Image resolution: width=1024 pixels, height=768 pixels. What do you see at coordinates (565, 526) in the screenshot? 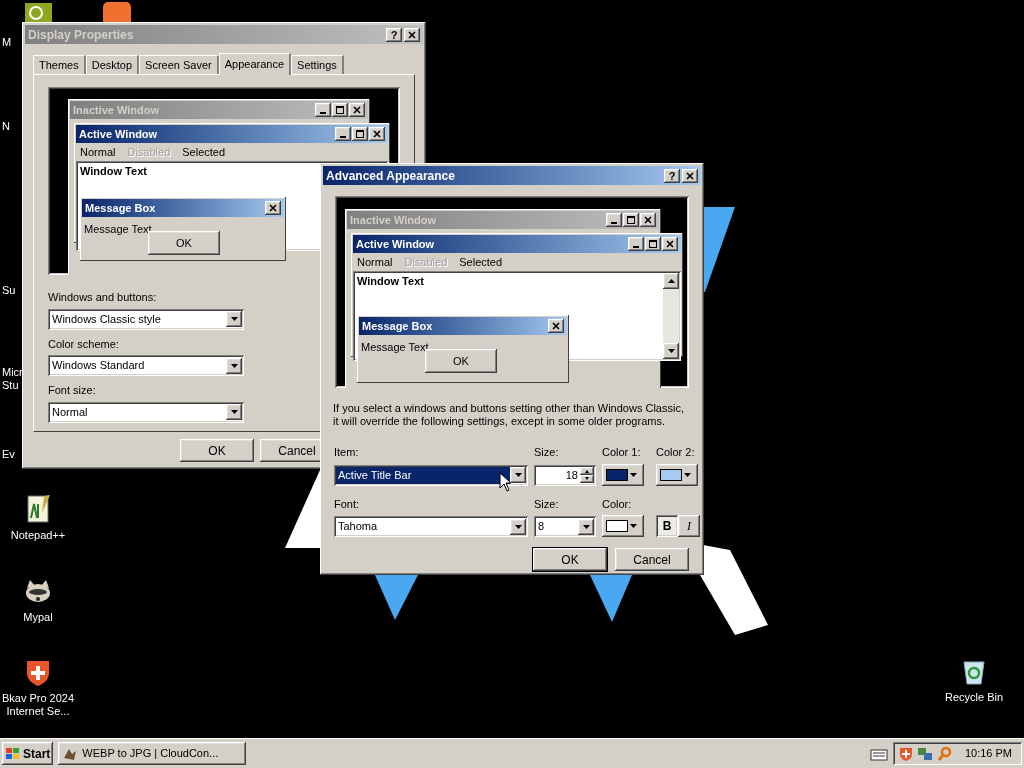
I see `dropdown-field: 8` at bounding box center [565, 526].